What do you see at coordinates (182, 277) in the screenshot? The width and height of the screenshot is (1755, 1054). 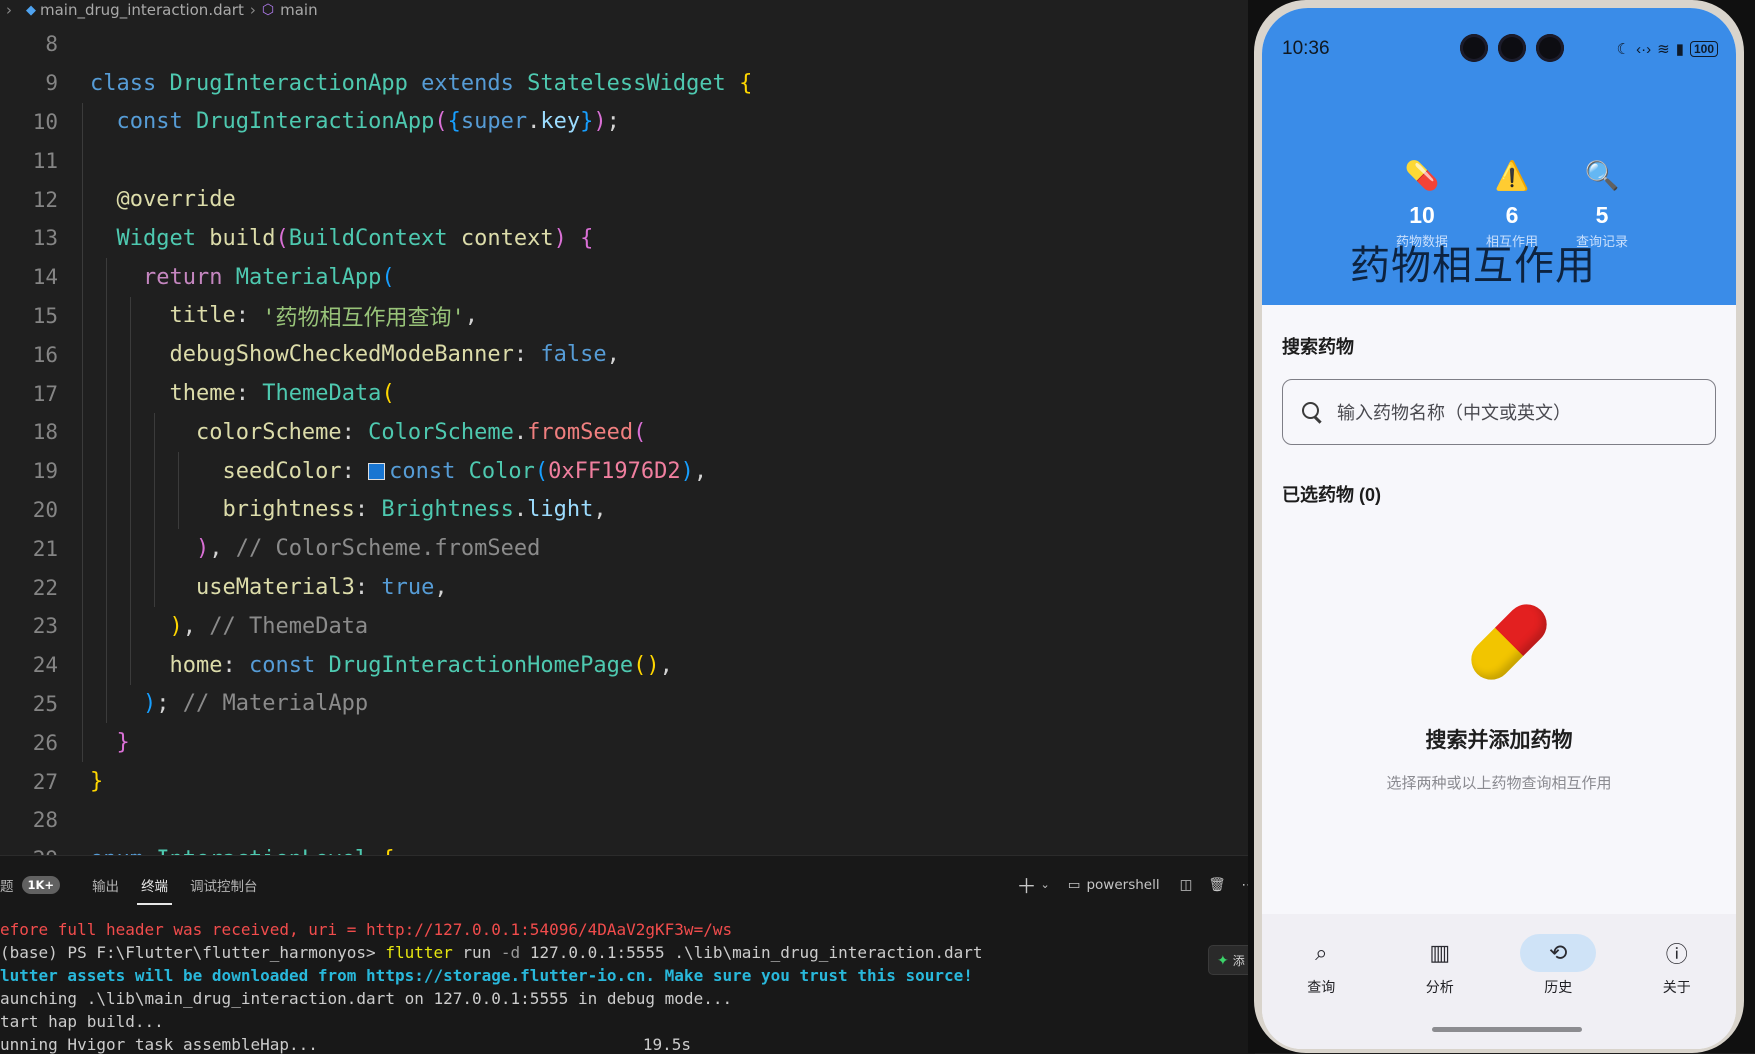 I see `token: return` at bounding box center [182, 277].